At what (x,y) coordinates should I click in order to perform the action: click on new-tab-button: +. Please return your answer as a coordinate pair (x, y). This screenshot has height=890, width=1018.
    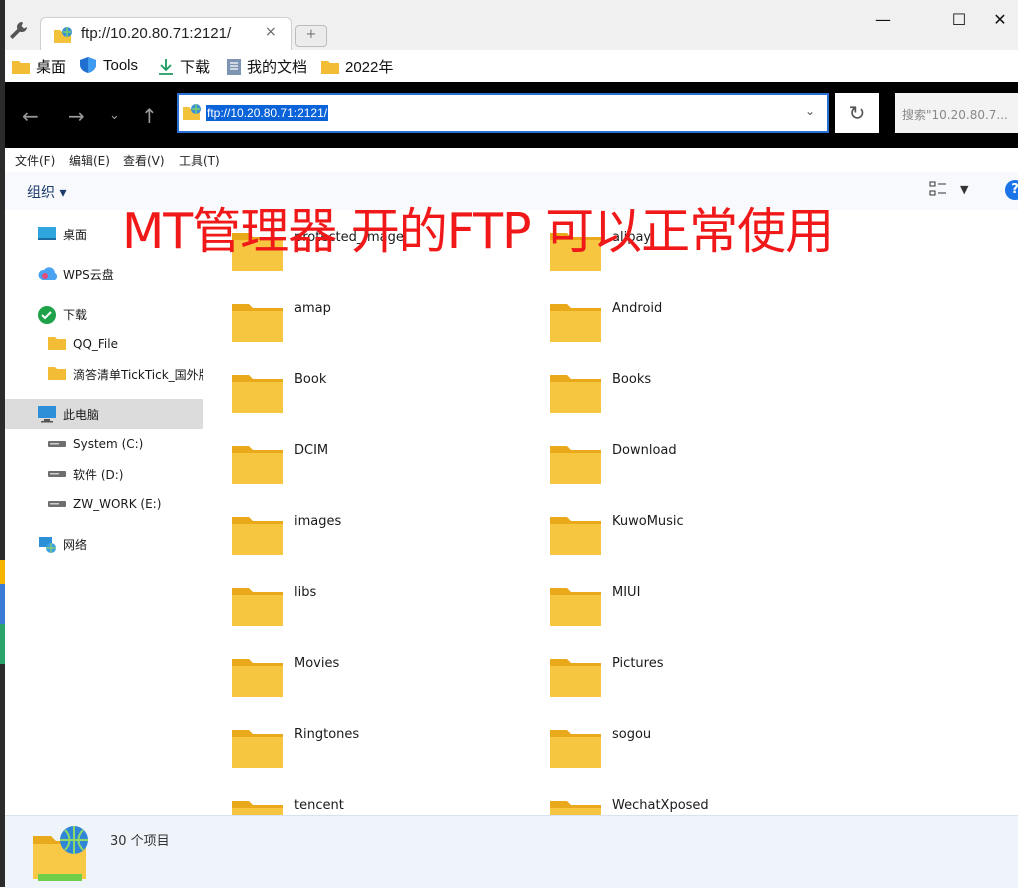
    Looking at the image, I should click on (311, 36).